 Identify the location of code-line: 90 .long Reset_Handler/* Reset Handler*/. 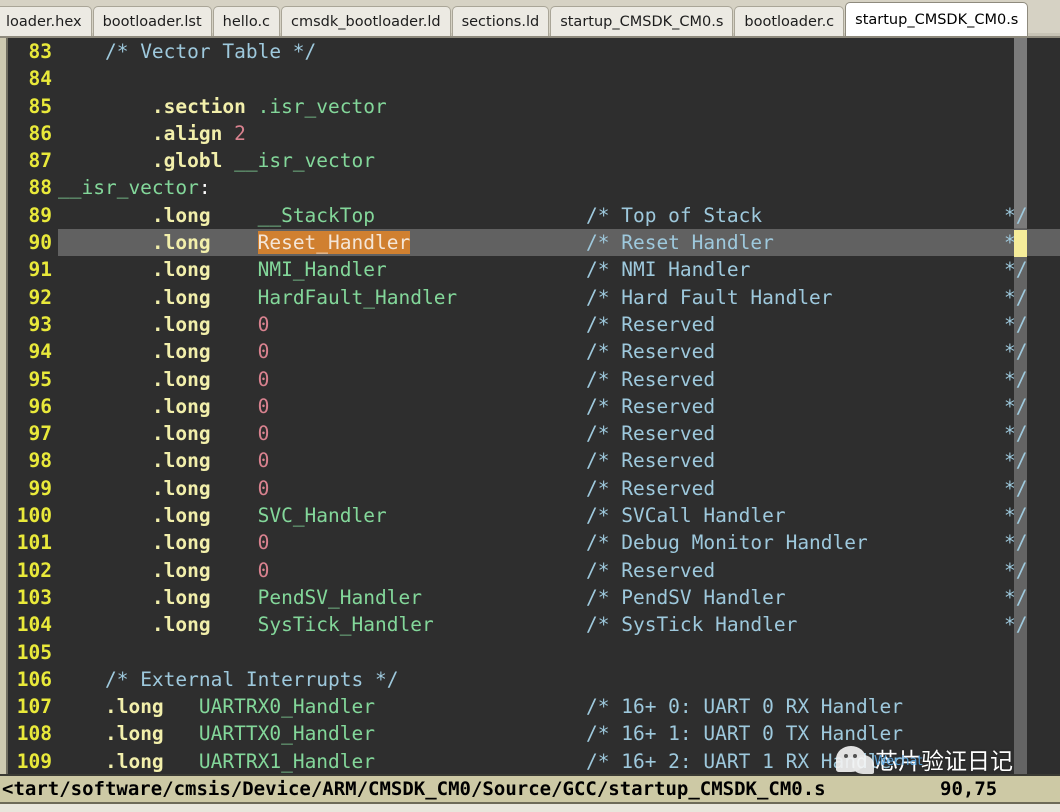
(534, 243).